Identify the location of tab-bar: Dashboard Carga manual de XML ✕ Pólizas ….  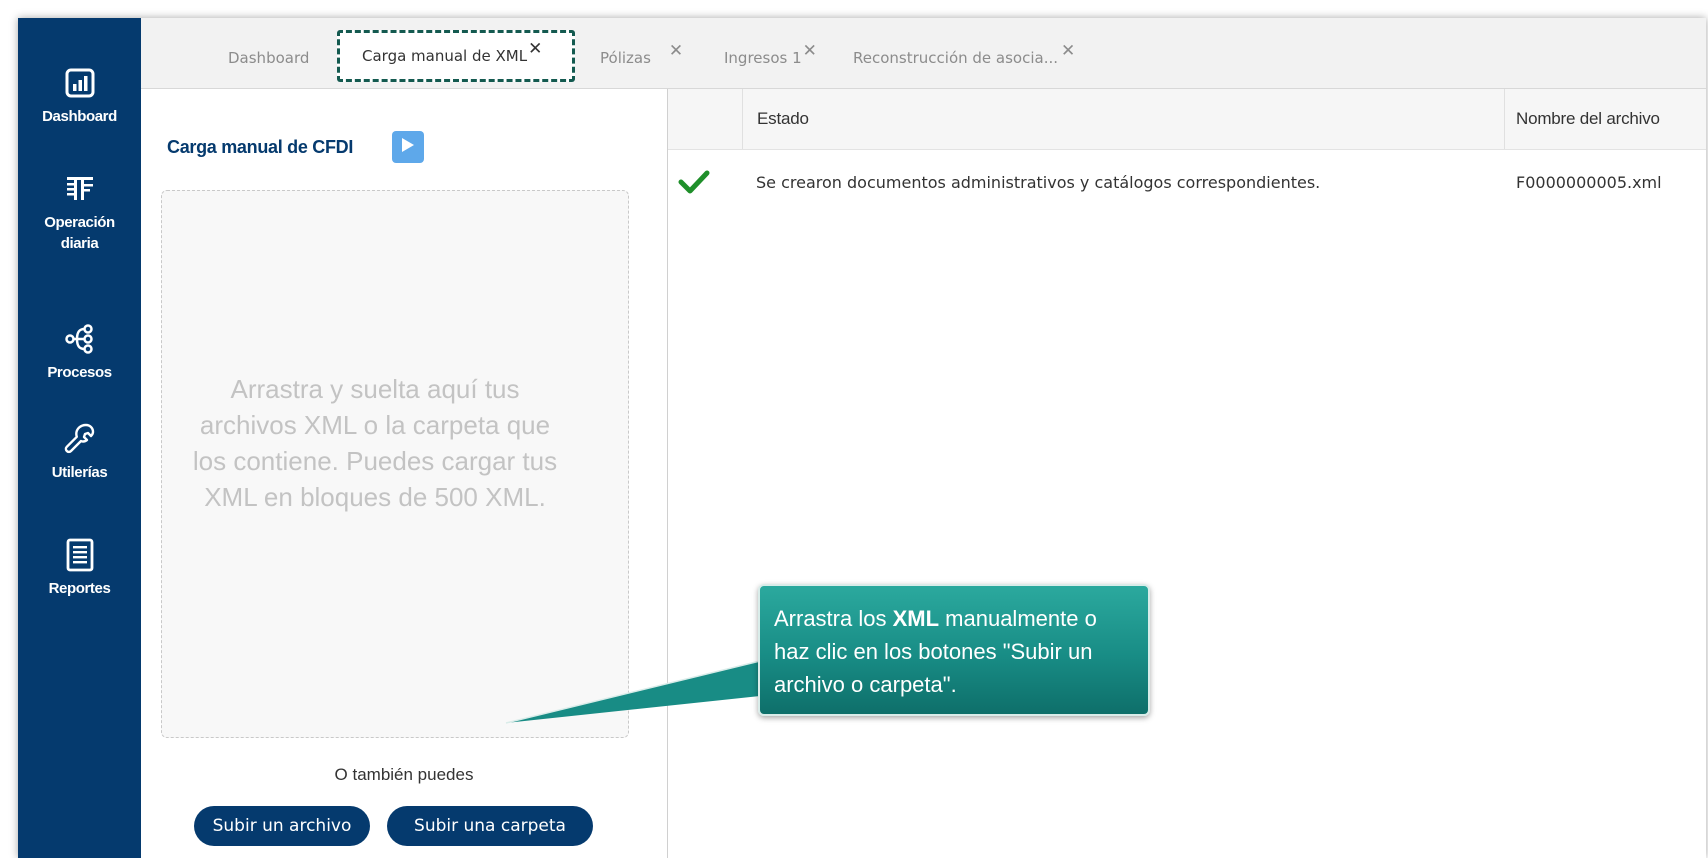
(923, 53).